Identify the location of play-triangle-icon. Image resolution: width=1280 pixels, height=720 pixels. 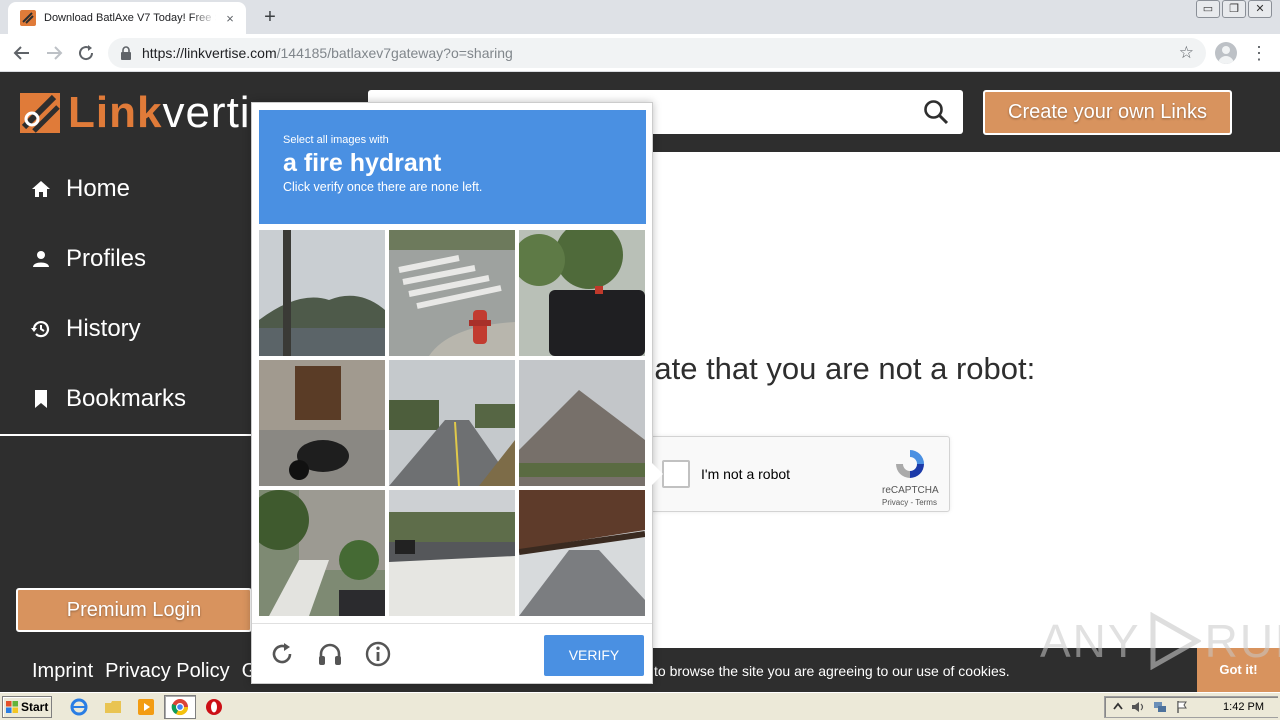
(1175, 641).